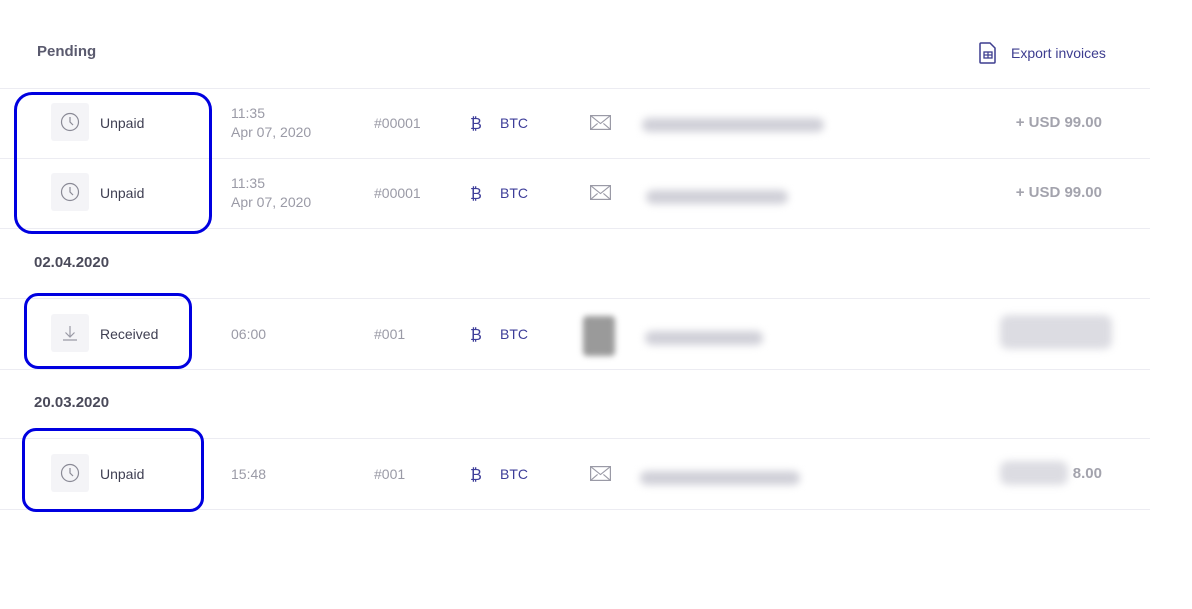  Describe the element at coordinates (1087, 473) in the screenshot. I see `invoice-amount: 8.00` at that location.